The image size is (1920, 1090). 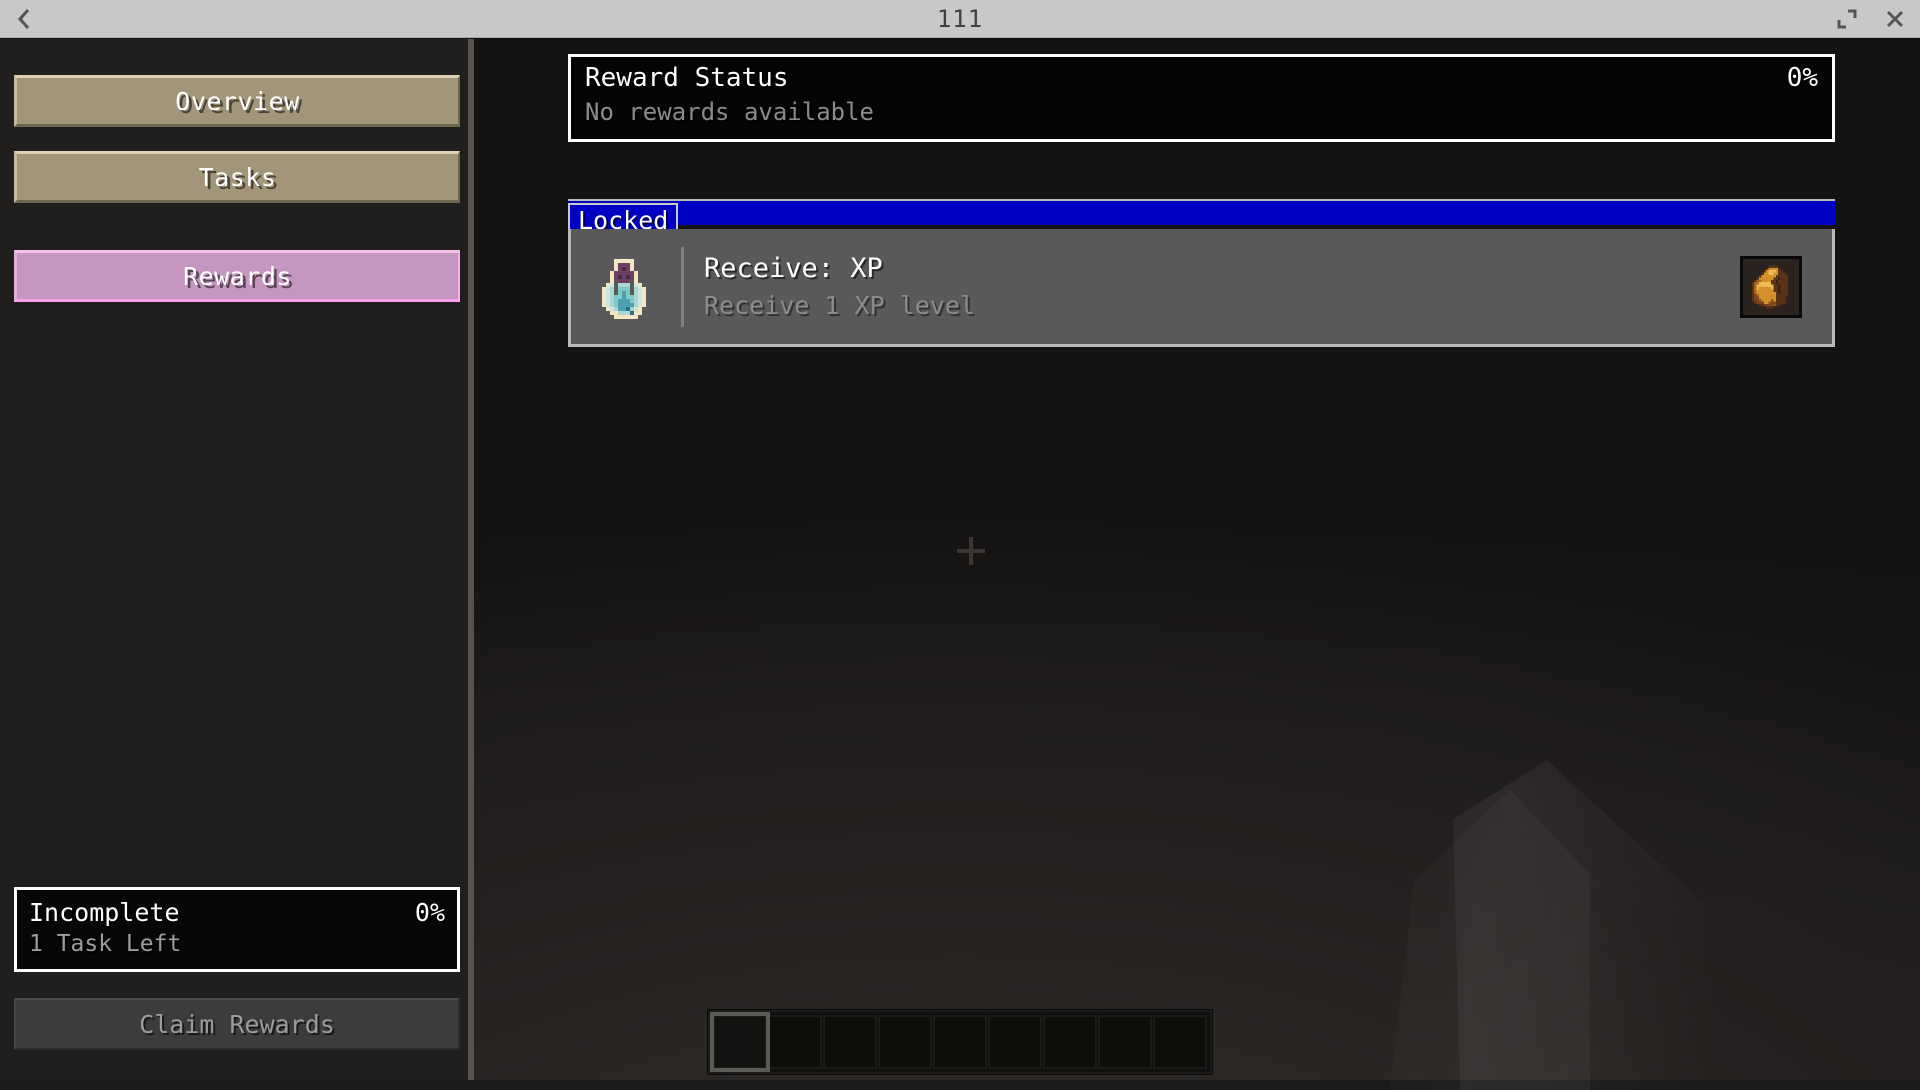 I want to click on sidebar-item-overview-label: Overview, so click(x=237, y=101).